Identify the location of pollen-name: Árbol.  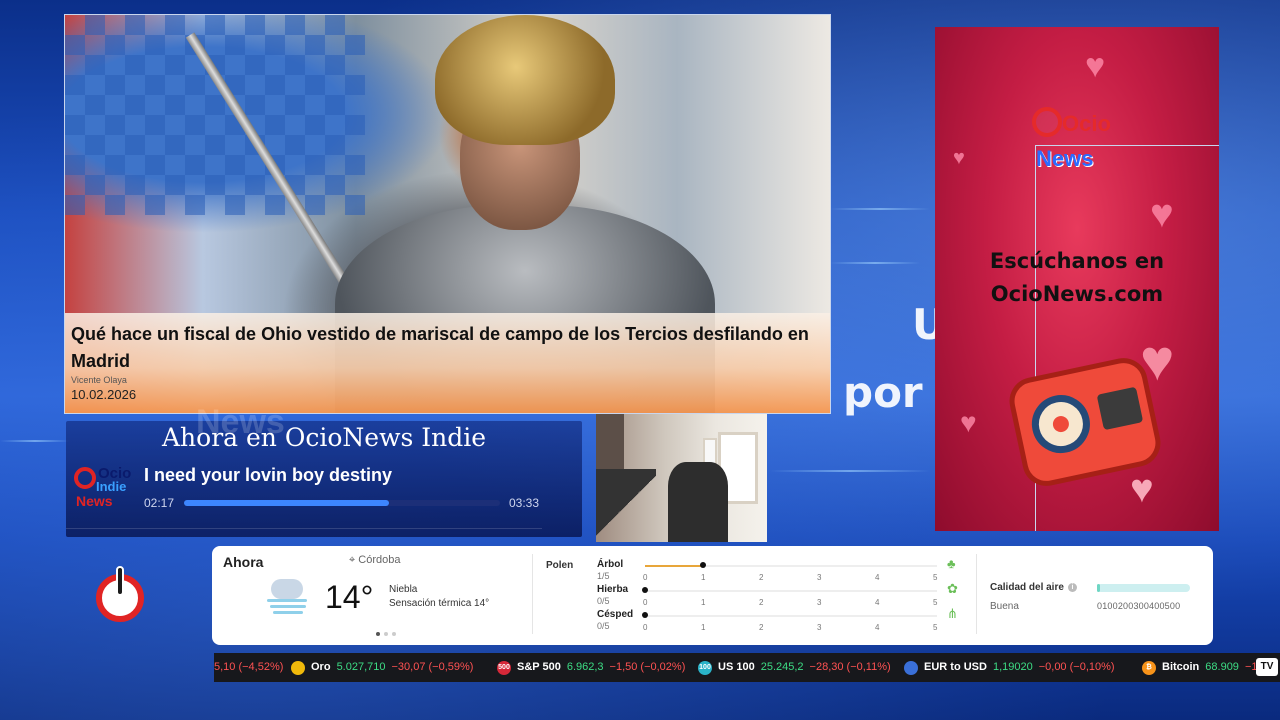
(610, 564).